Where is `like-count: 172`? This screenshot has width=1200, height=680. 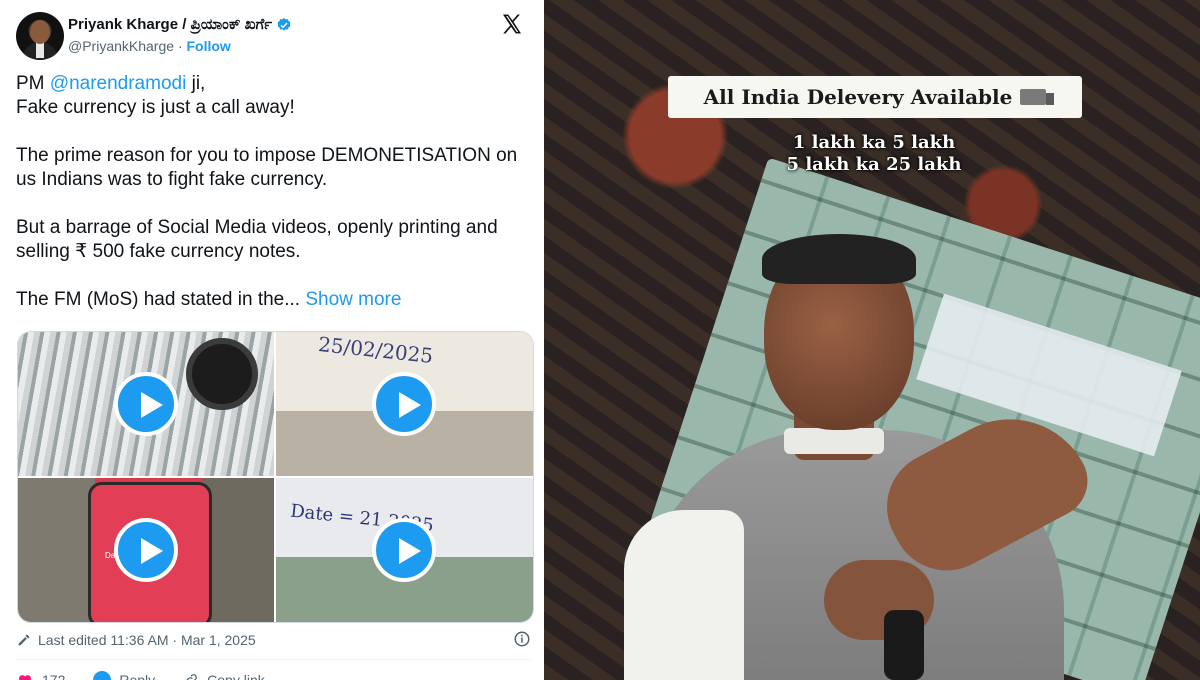 like-count: 172 is located at coordinates (53, 676).